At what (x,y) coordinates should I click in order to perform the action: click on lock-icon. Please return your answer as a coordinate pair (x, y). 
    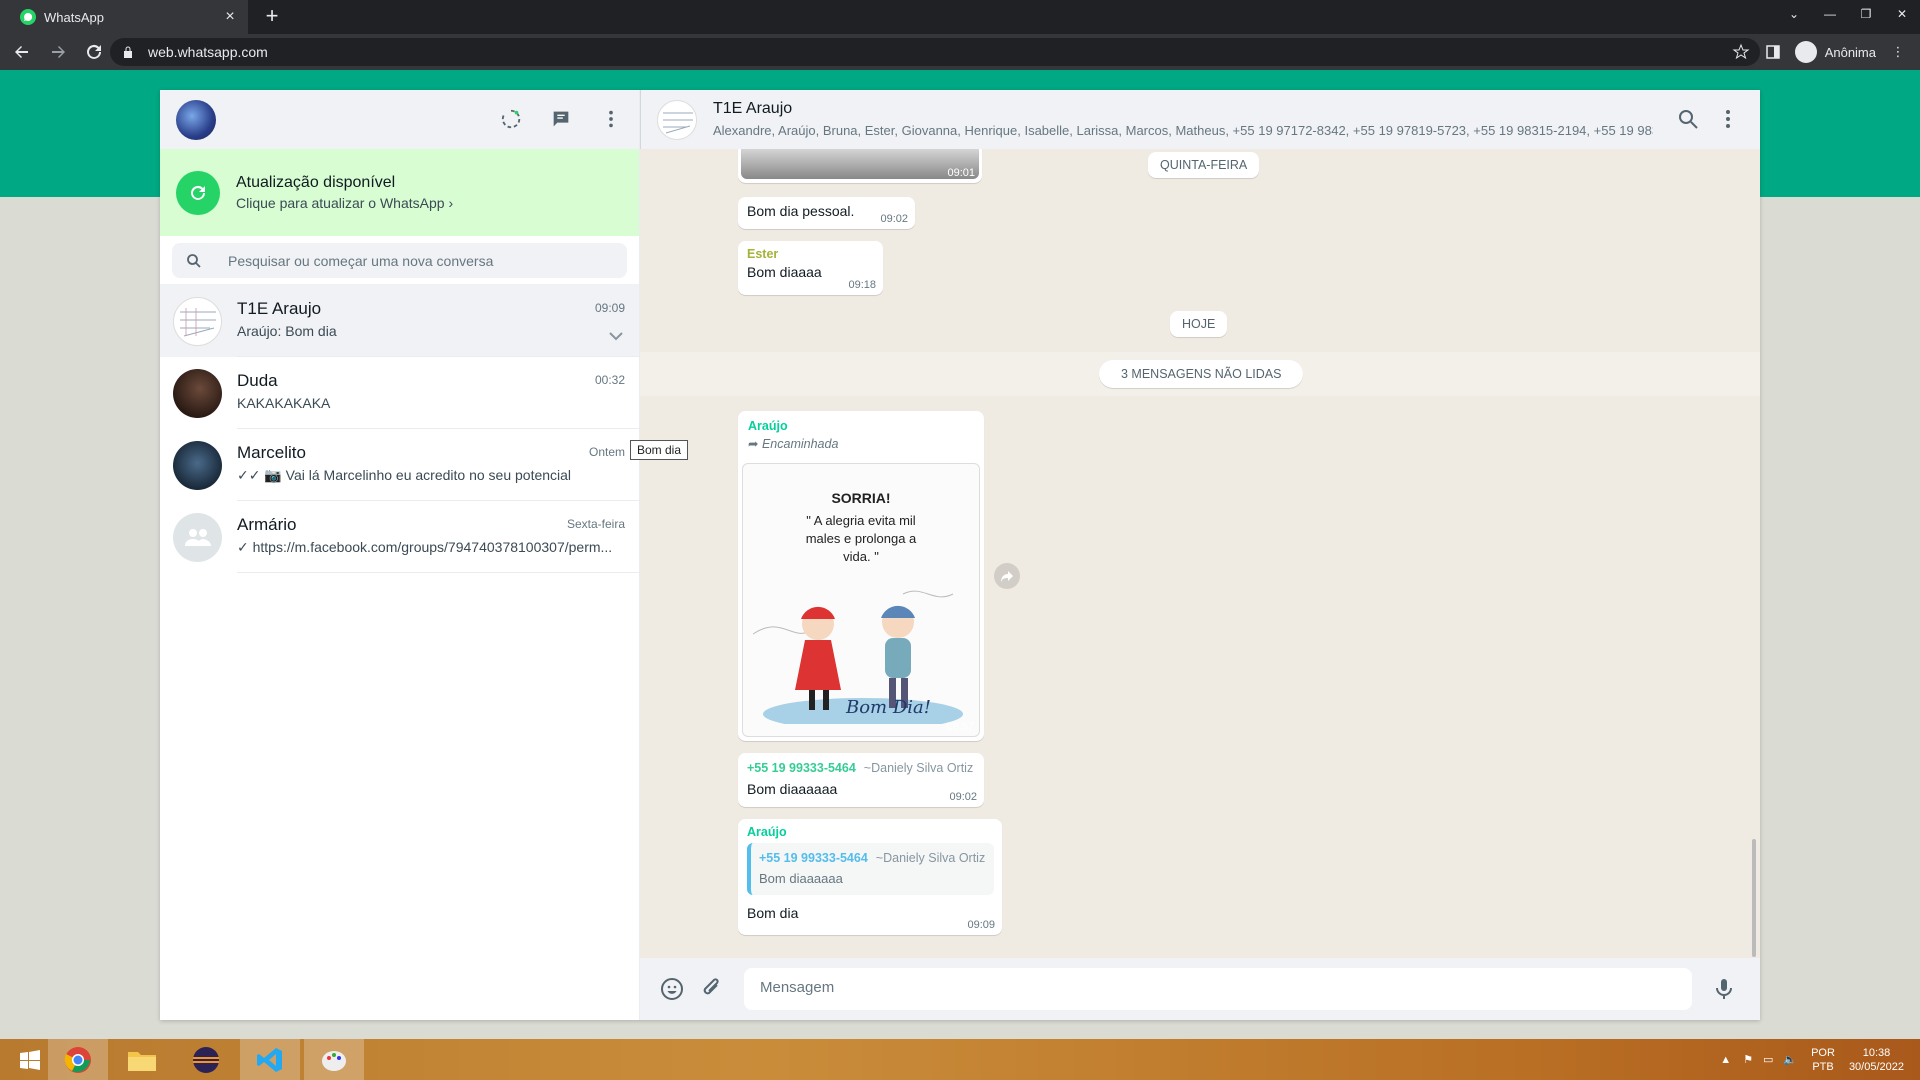
    Looking at the image, I should click on (128, 52).